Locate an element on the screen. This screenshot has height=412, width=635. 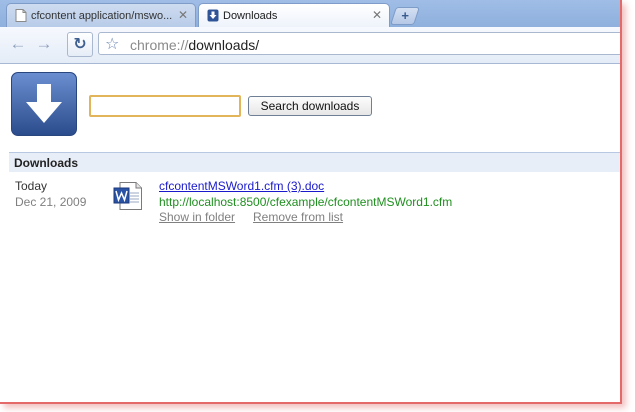
plus-icon: + is located at coordinates (405, 15).